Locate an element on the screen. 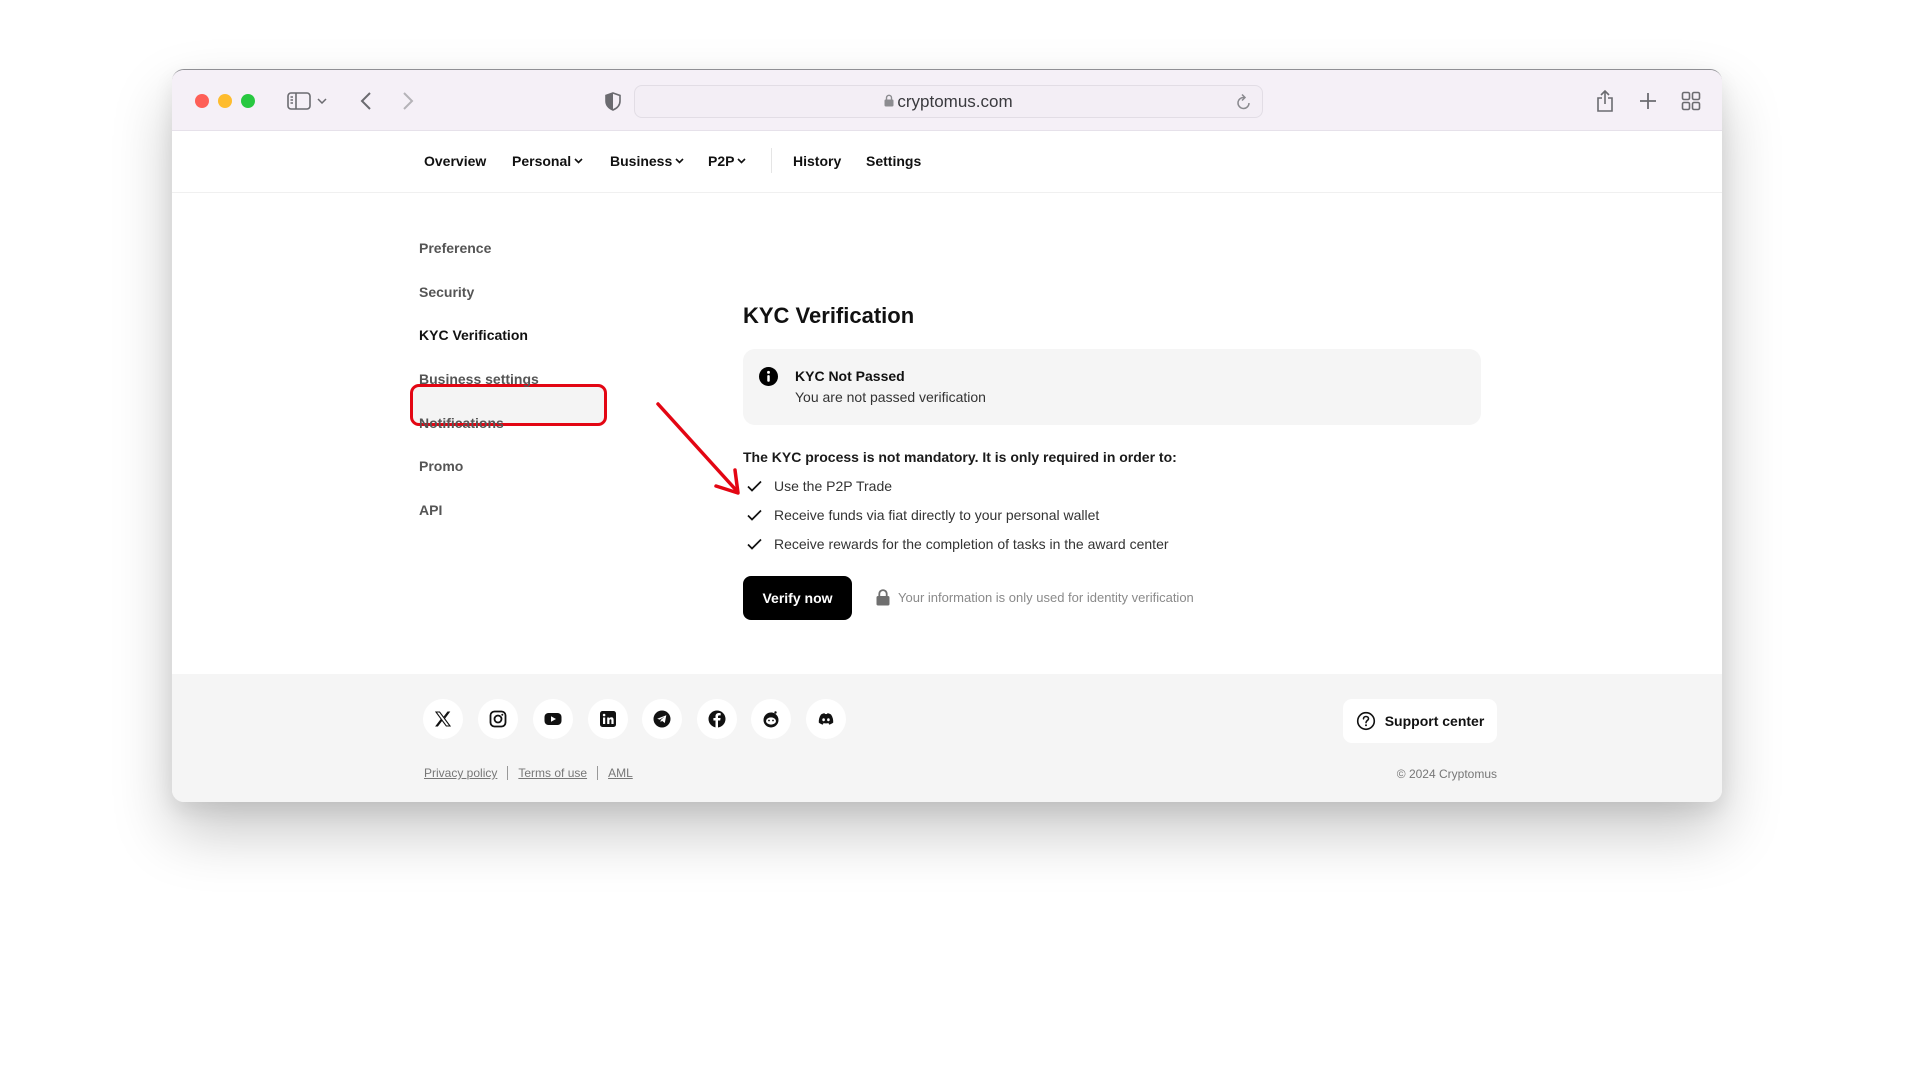  reload-icon is located at coordinates (1244, 104).